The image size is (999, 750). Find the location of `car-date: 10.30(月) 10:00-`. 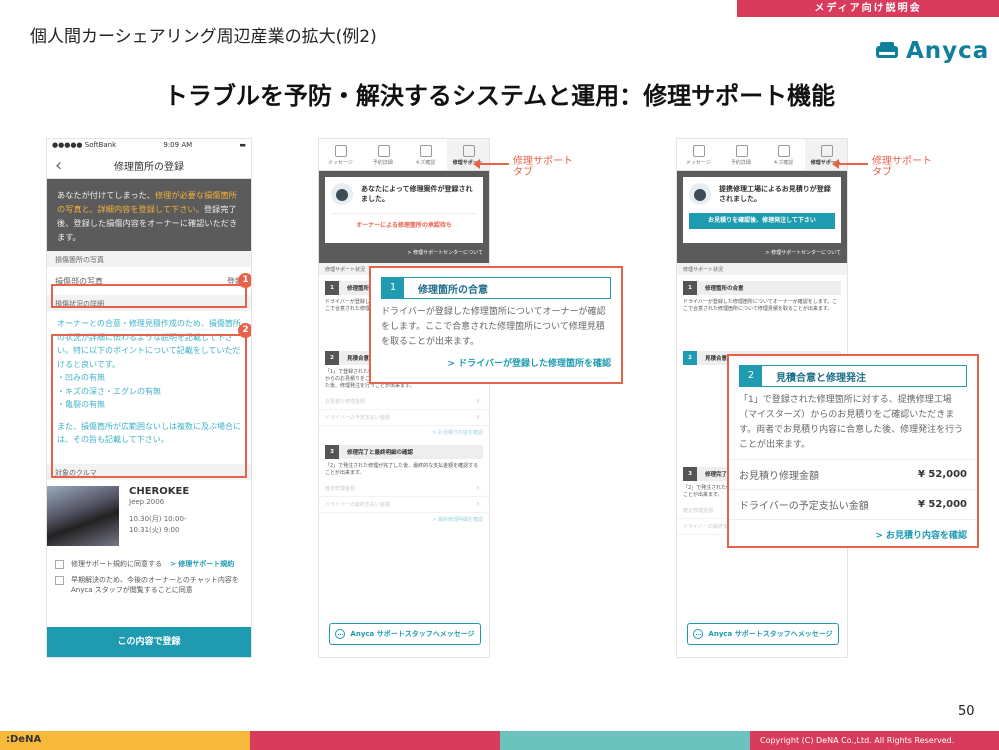

car-date: 10.30(月) 10:00- is located at coordinates (158, 519).